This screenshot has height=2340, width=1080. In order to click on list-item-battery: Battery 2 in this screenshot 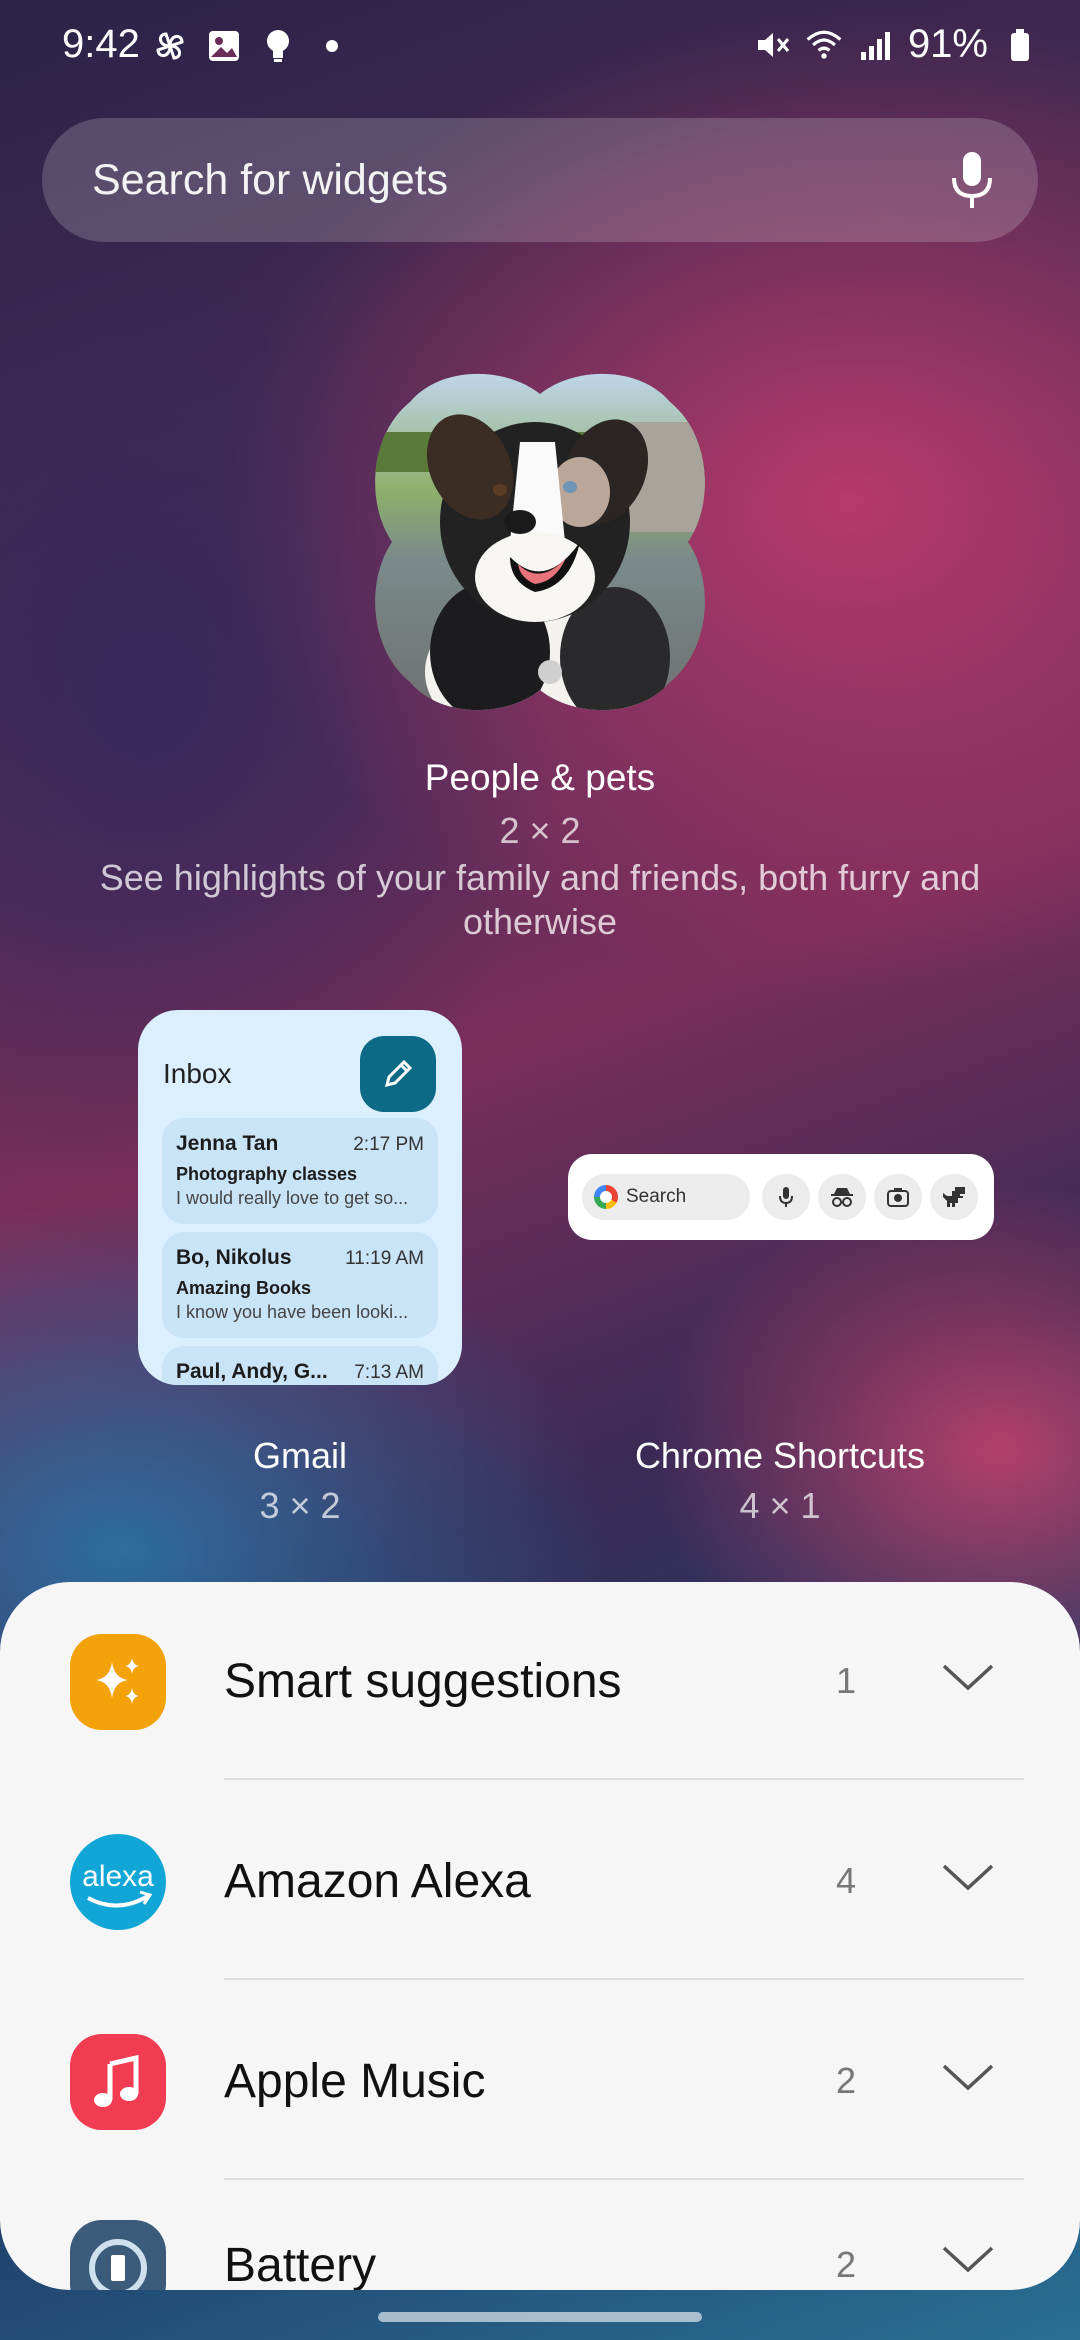, I will do `click(540, 2236)`.